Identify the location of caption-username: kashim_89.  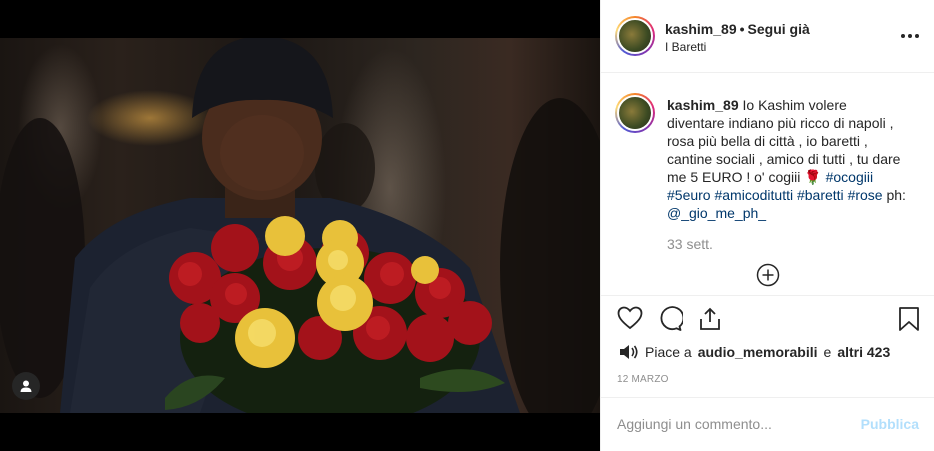
(703, 105).